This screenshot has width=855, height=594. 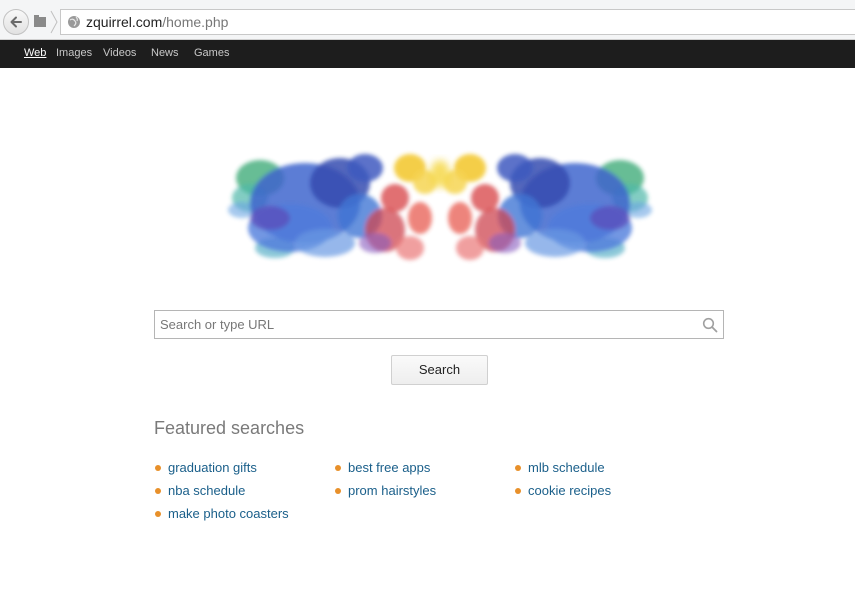 I want to click on inkblot-logo, so click(x=444, y=207).